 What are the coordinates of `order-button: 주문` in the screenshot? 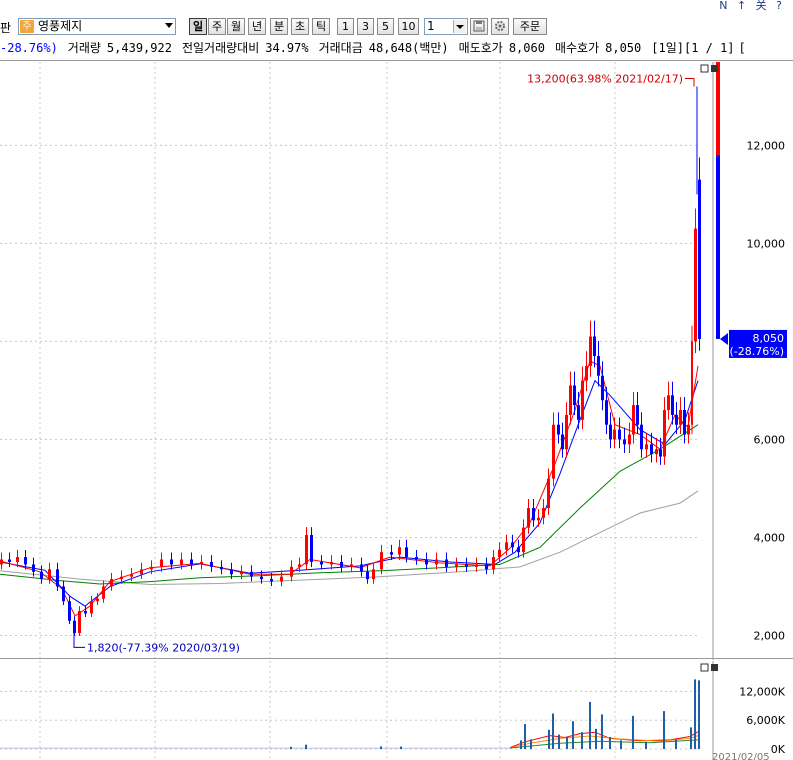 It's located at (530, 26).